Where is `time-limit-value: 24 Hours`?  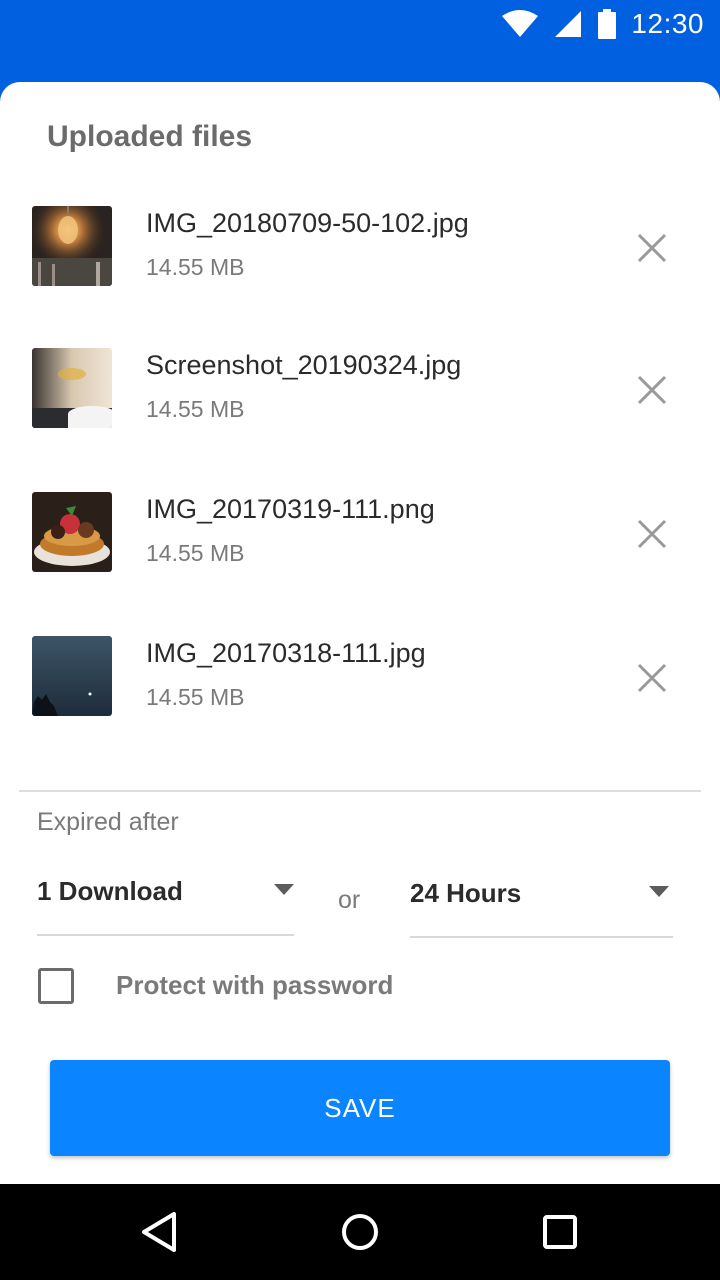
time-limit-value: 24 Hours is located at coordinates (466, 893).